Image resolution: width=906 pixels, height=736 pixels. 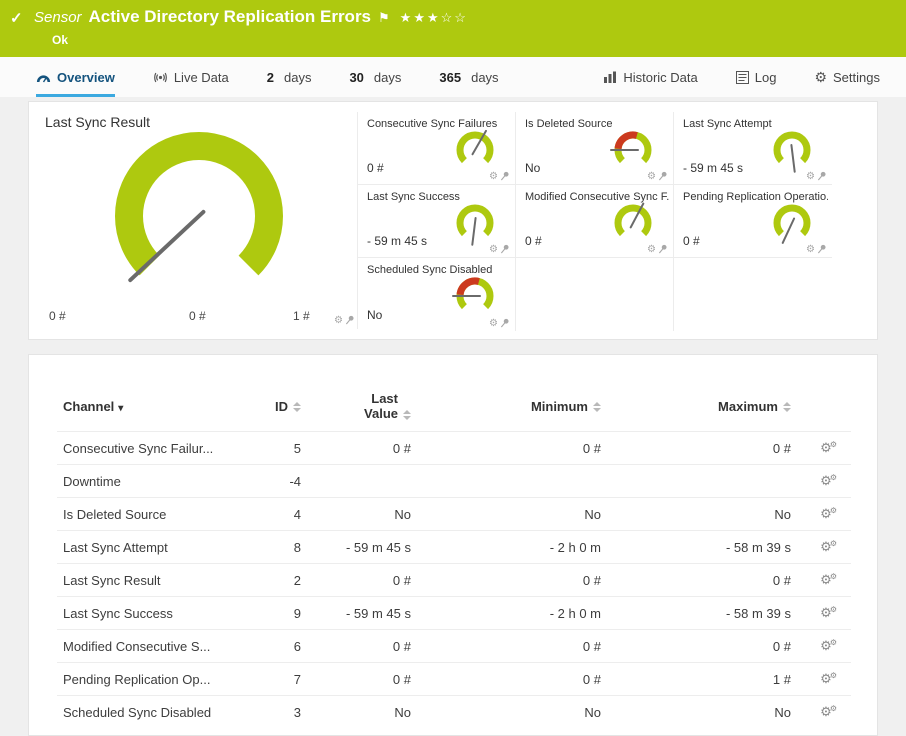 What do you see at coordinates (147, 547) in the screenshot?
I see `channel-name: Last Sync Attempt` at bounding box center [147, 547].